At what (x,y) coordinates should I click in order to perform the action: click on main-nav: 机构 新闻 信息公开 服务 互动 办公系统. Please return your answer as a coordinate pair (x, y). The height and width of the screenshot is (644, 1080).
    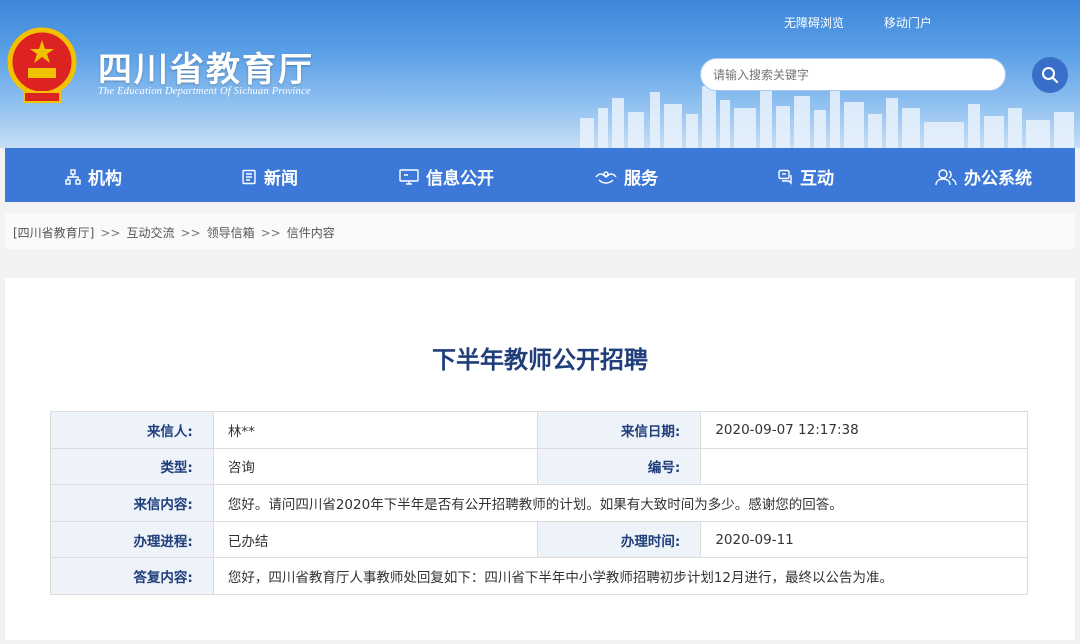
    Looking at the image, I should click on (540, 175).